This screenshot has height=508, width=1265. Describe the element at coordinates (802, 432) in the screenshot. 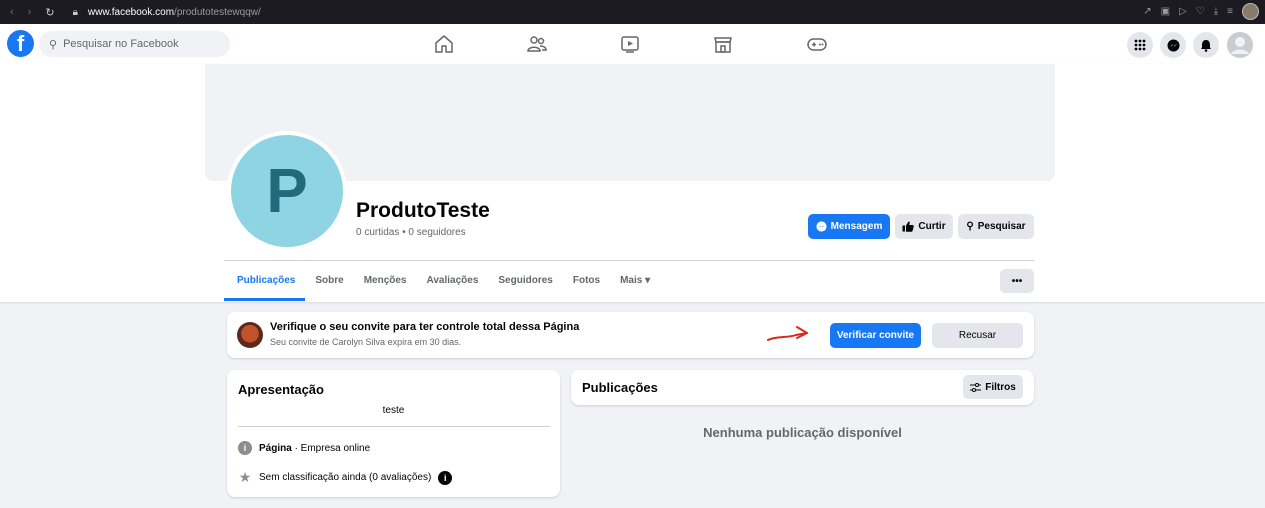

I see `empty-posts-message: Nenhuma publicação disponível` at that location.